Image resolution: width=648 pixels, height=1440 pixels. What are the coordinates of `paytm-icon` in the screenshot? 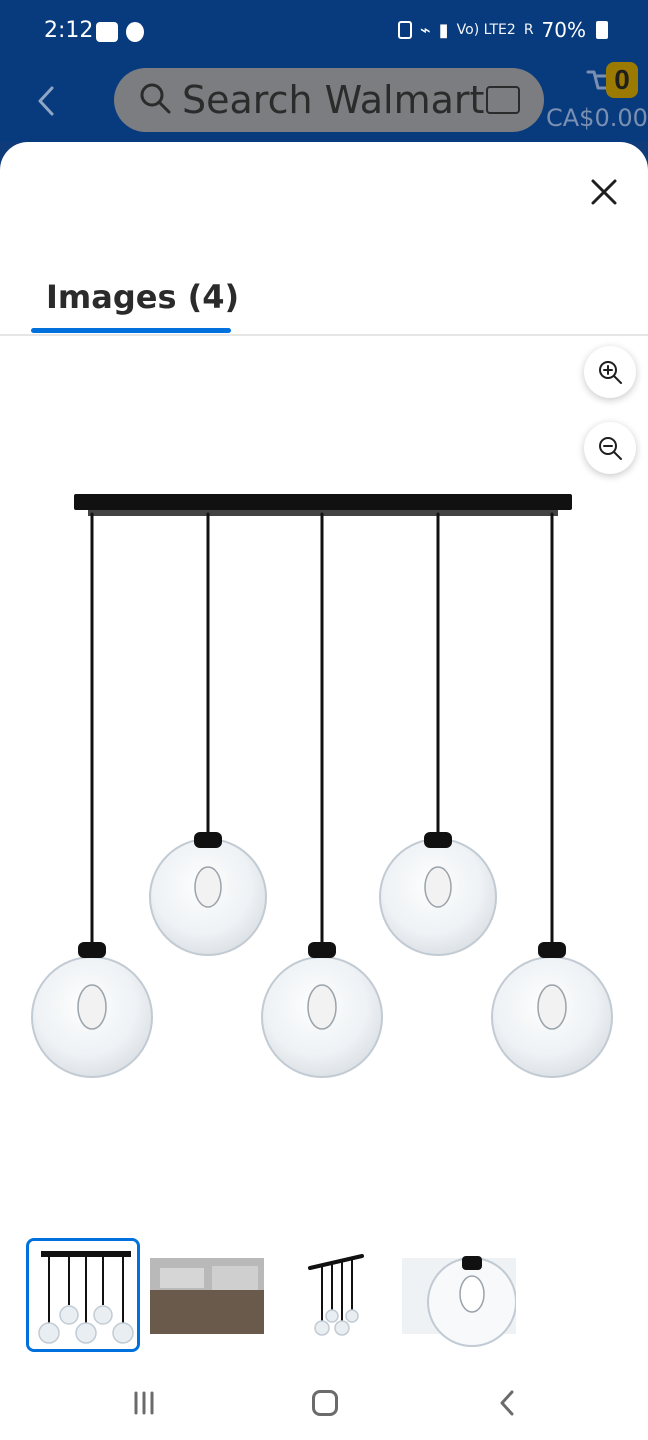 It's located at (107, 32).